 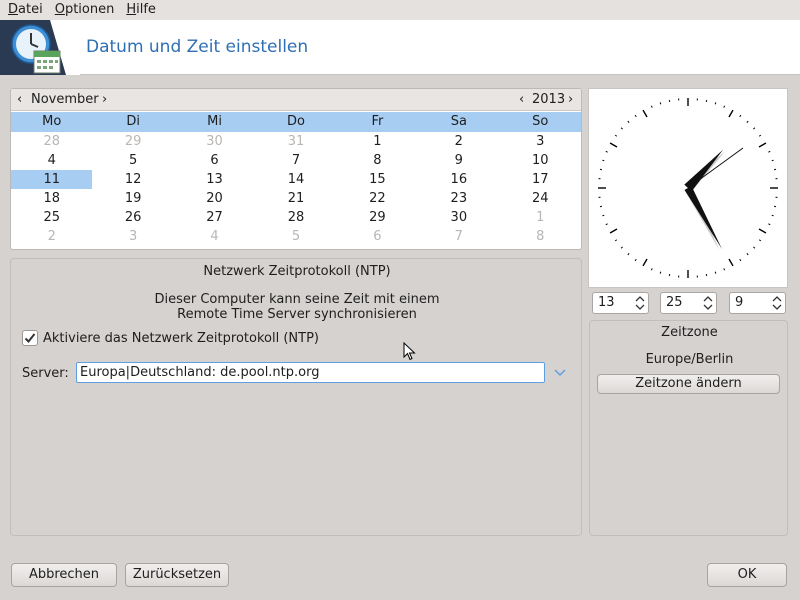 What do you see at coordinates (51, 217) in the screenshot?
I see `calendar-day: 25` at bounding box center [51, 217].